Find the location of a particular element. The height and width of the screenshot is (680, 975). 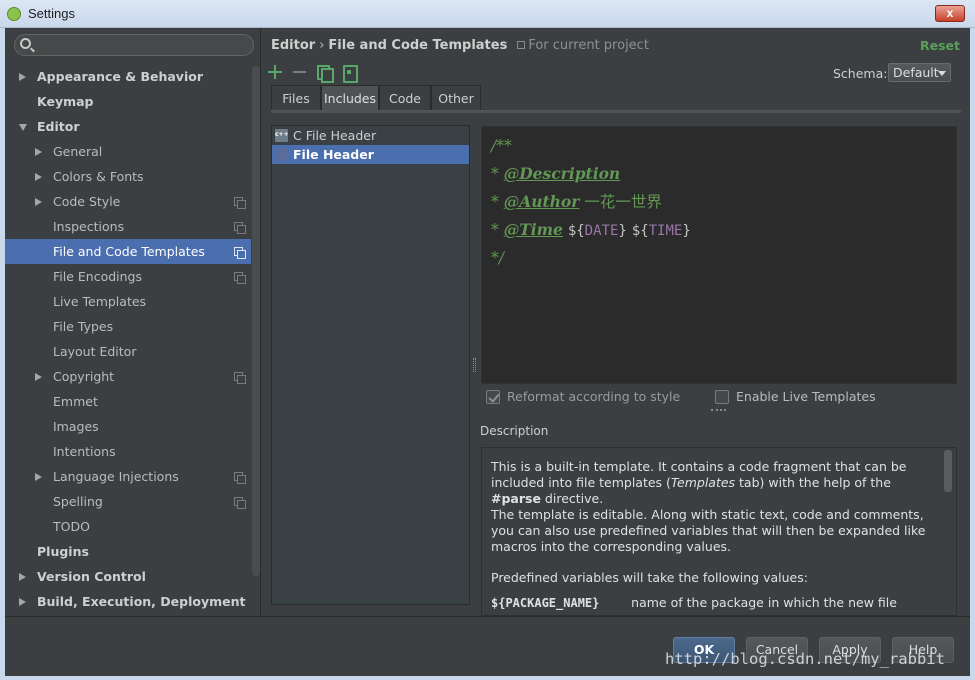

tab-code: Code is located at coordinates (405, 98).